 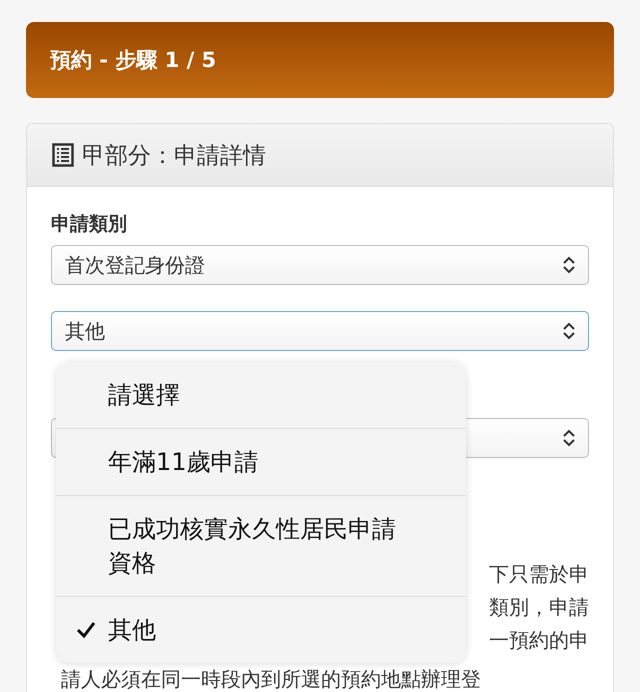 What do you see at coordinates (320, 331) in the screenshot?
I see `subcategory-select: 其他` at bounding box center [320, 331].